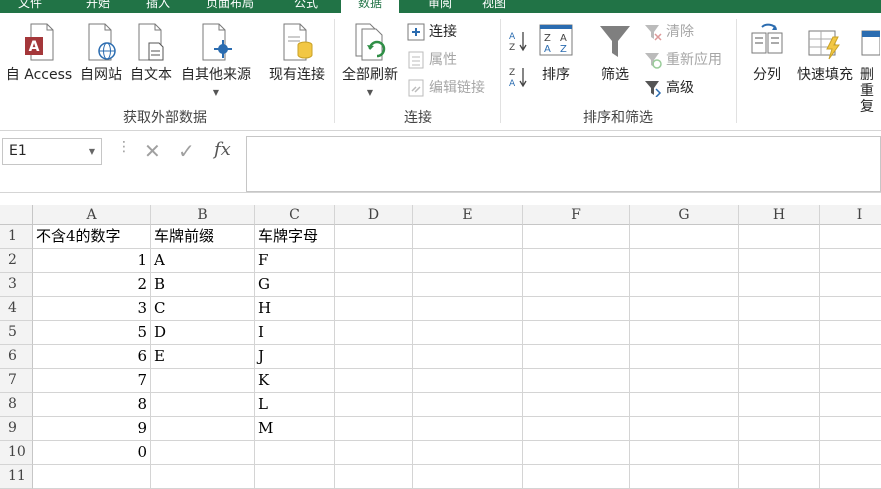 The height and width of the screenshot is (489, 881). Describe the element at coordinates (468, 285) in the screenshot. I see `cell-e3` at that location.